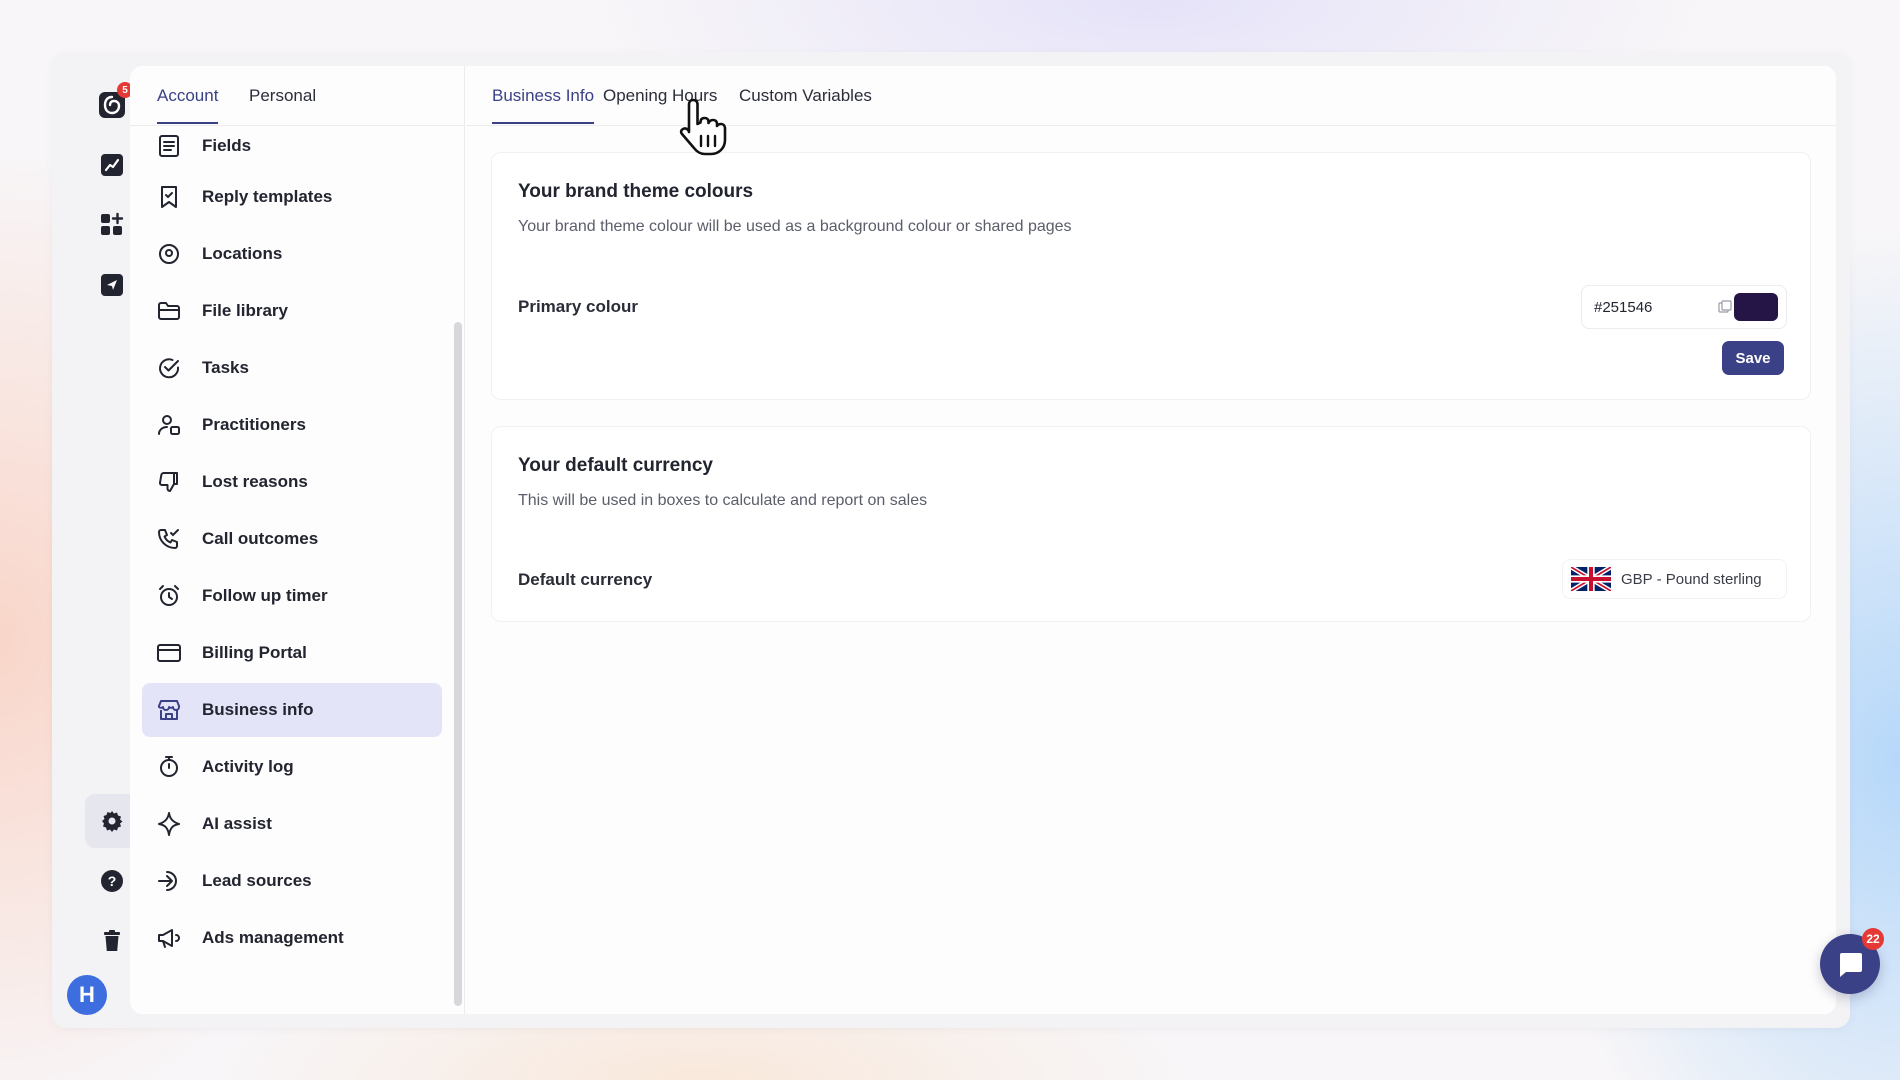 The image size is (1900, 1080). What do you see at coordinates (255, 481) in the screenshot?
I see `sidebar-item-label: Lost reasons` at bounding box center [255, 481].